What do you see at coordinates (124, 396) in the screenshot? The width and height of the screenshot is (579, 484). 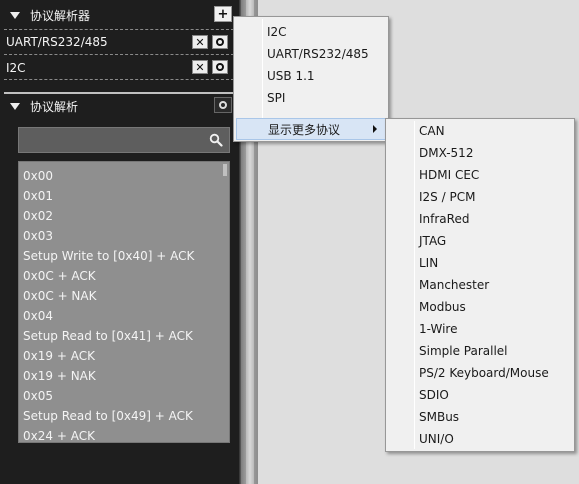 I see `list-item: 0x05` at bounding box center [124, 396].